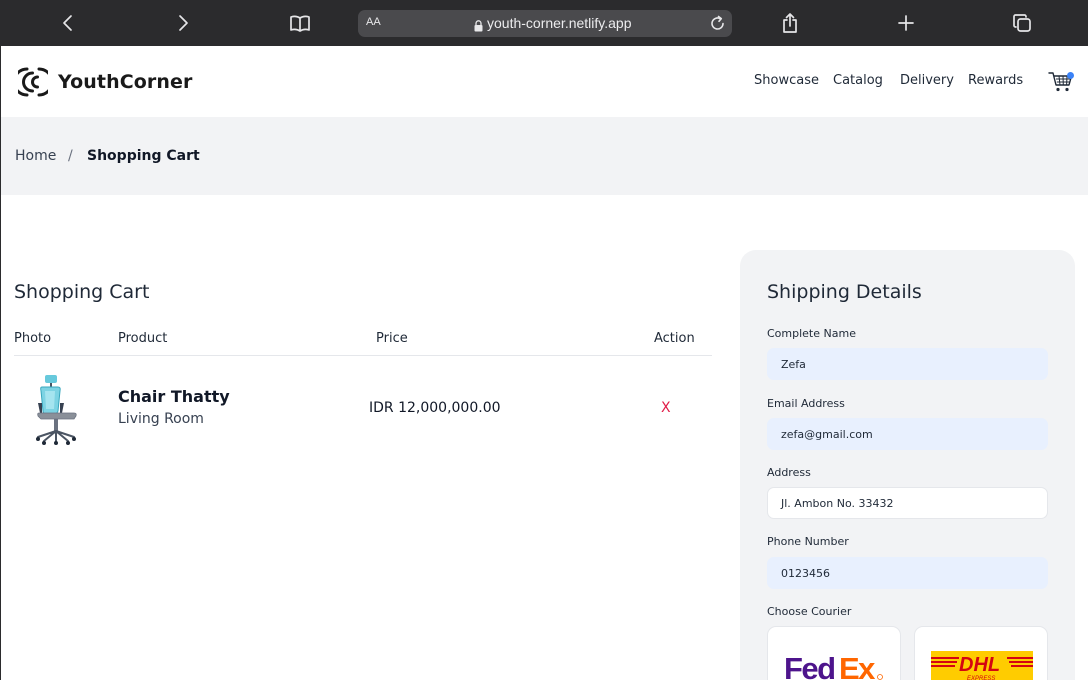  Describe the element at coordinates (161, 419) in the screenshot. I see `product-category: Living Room` at that location.